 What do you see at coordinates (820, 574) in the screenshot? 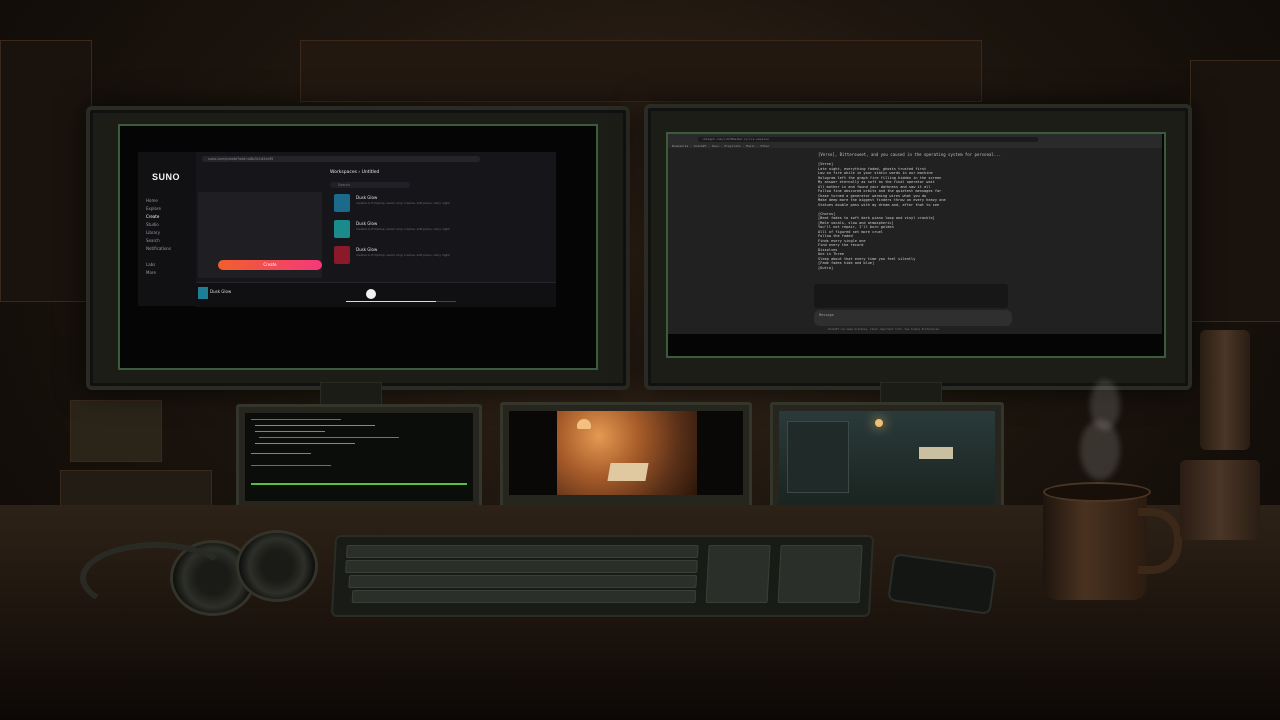
I see `keyboard-numpad` at bounding box center [820, 574].